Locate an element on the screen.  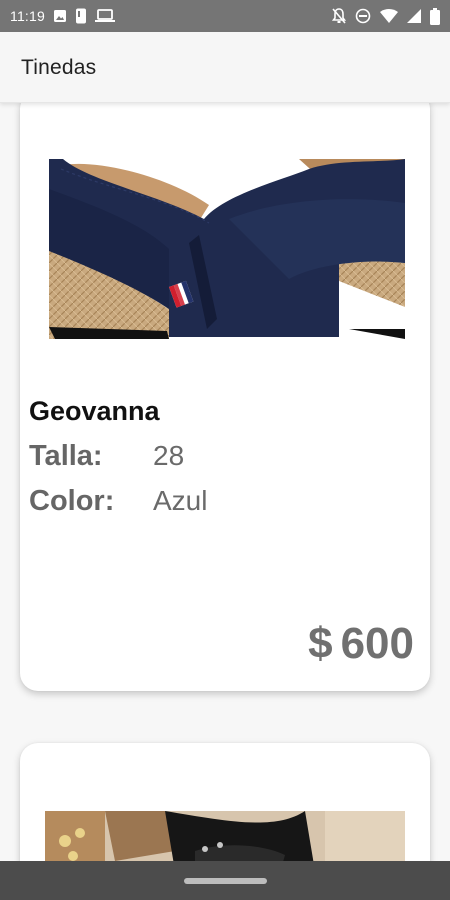
size-value: 28 is located at coordinates (169, 455).